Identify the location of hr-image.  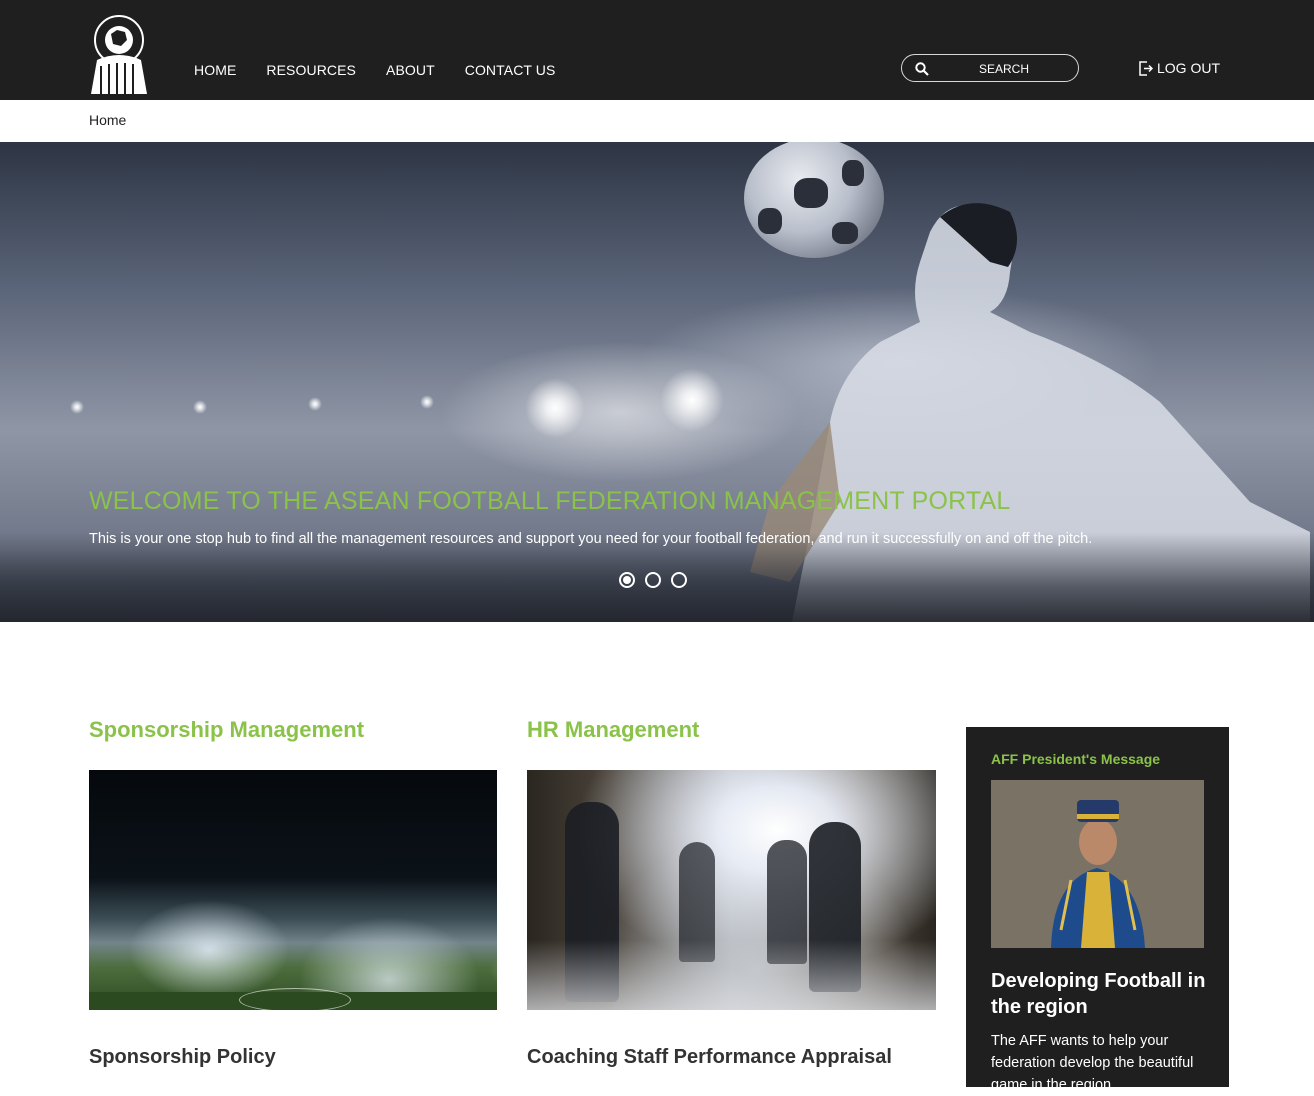
(731, 890).